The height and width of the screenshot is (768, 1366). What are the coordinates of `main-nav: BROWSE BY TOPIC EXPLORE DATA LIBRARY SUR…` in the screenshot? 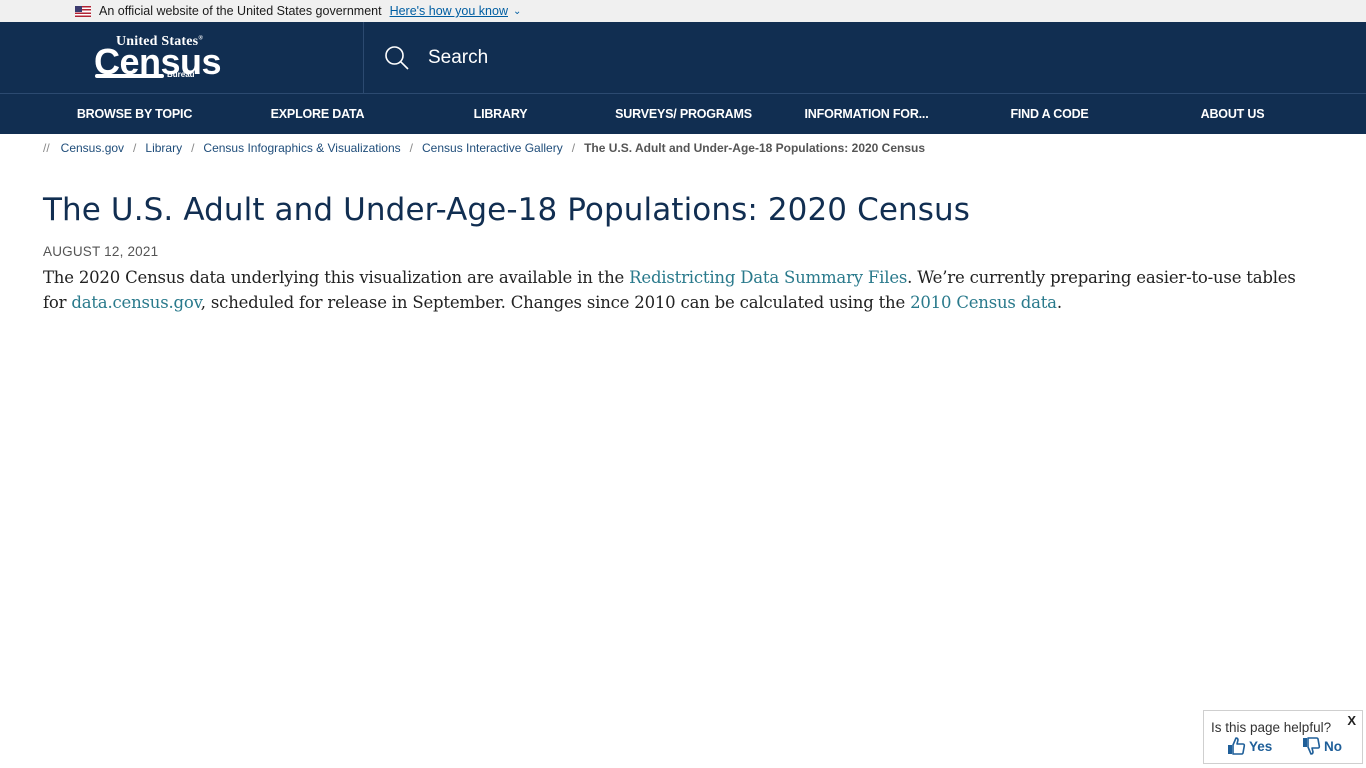 It's located at (683, 114).